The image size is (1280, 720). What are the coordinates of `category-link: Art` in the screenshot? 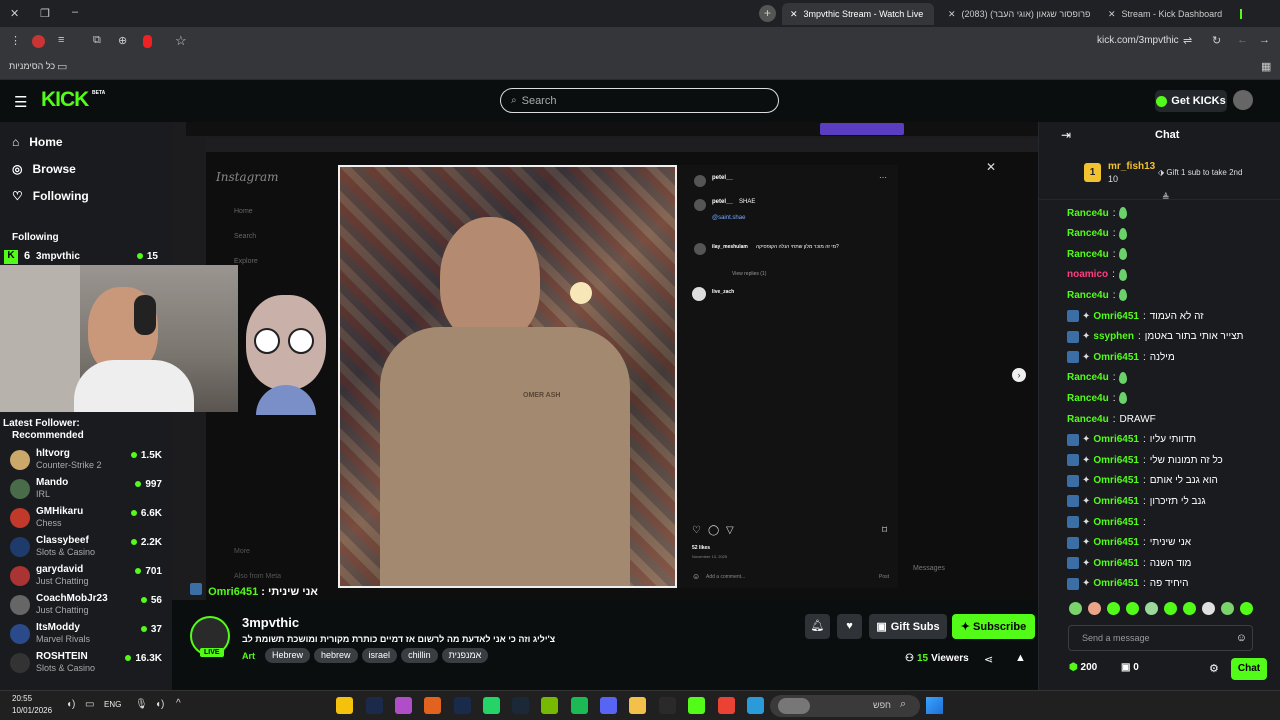 It's located at (248, 656).